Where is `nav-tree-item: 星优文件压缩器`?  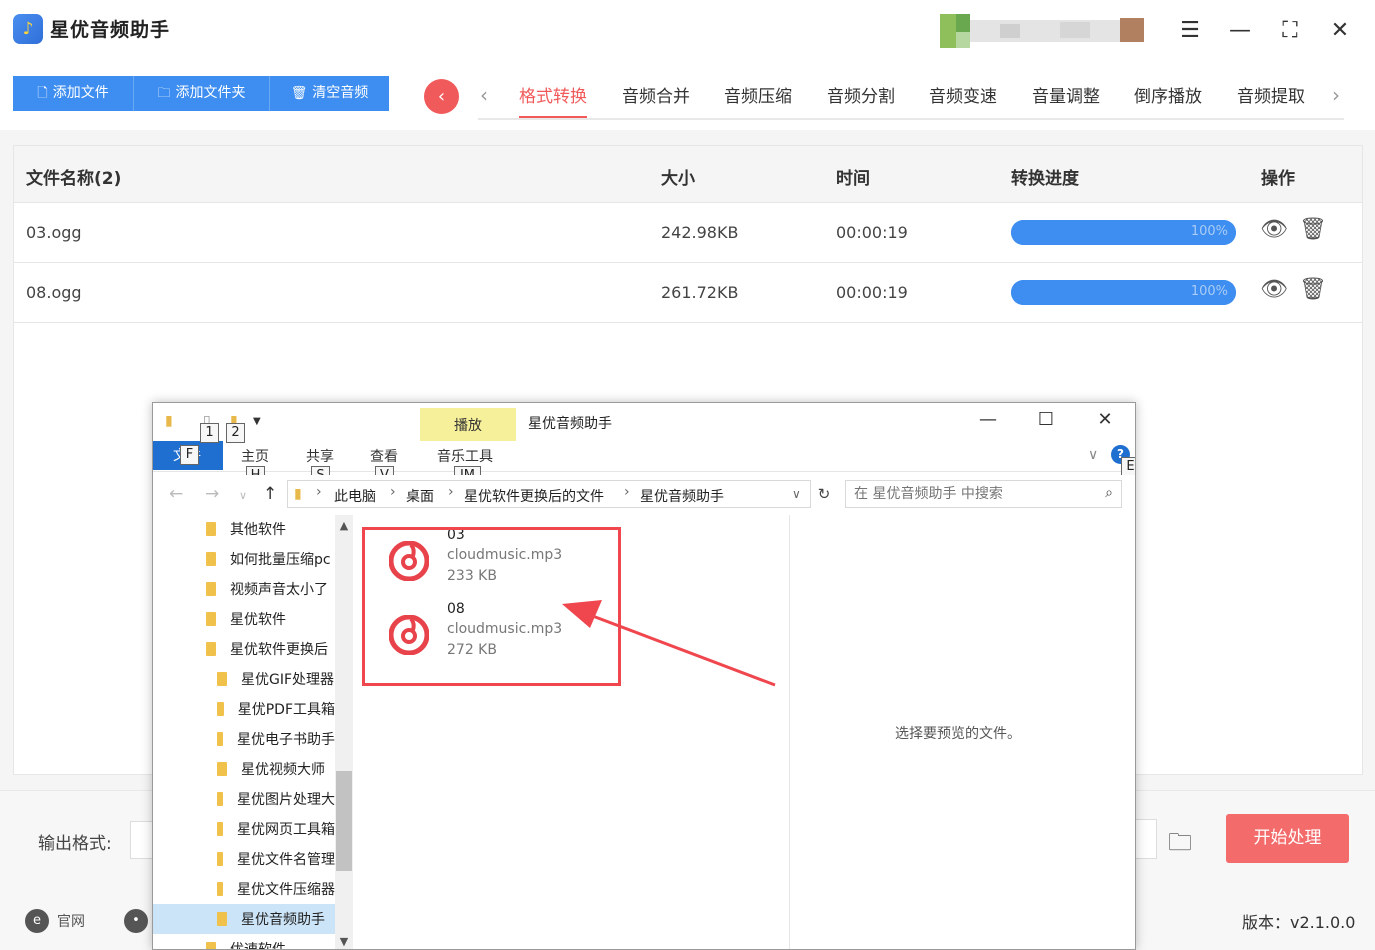
nav-tree-item: 星优文件压缩器 is located at coordinates (244, 889).